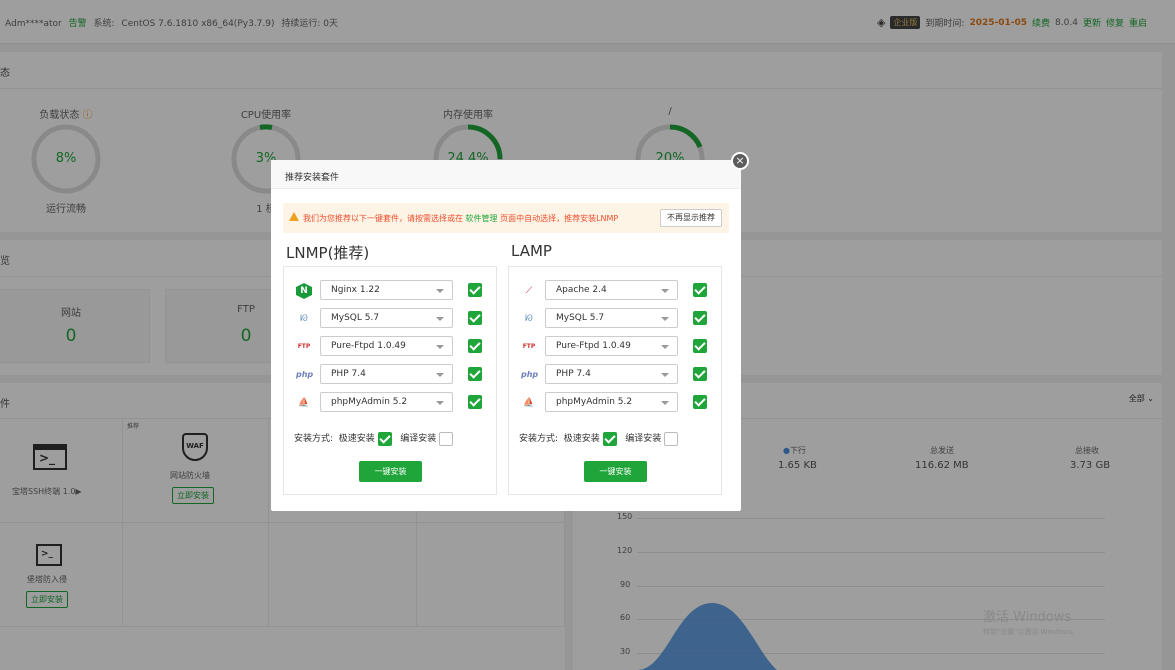  I want to click on lamp-install-button: 一键安装, so click(615, 471).